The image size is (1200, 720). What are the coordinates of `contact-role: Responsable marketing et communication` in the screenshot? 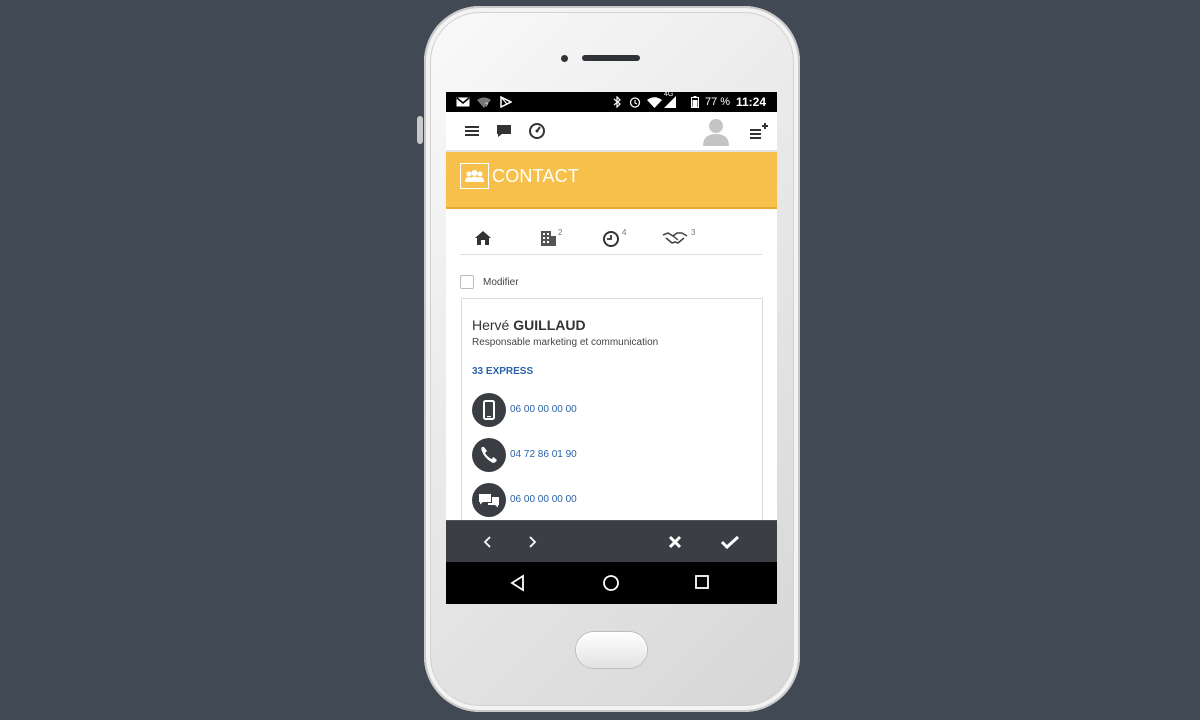 It's located at (565, 342).